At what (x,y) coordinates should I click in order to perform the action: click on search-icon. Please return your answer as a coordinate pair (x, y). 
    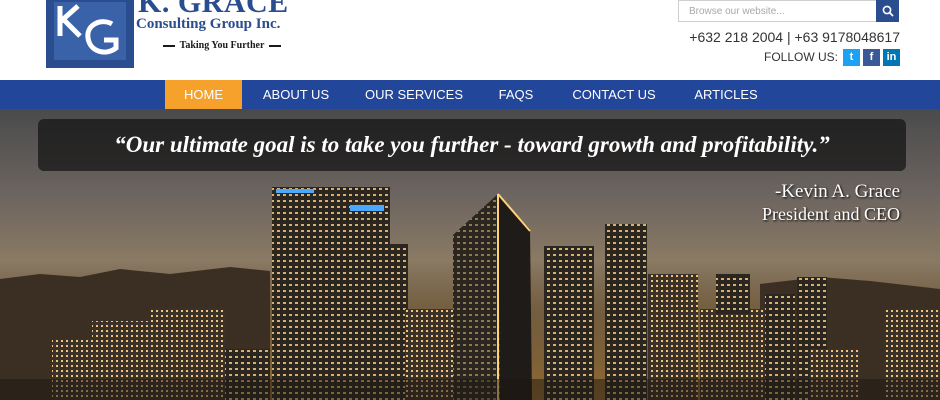
    Looking at the image, I should click on (888, 11).